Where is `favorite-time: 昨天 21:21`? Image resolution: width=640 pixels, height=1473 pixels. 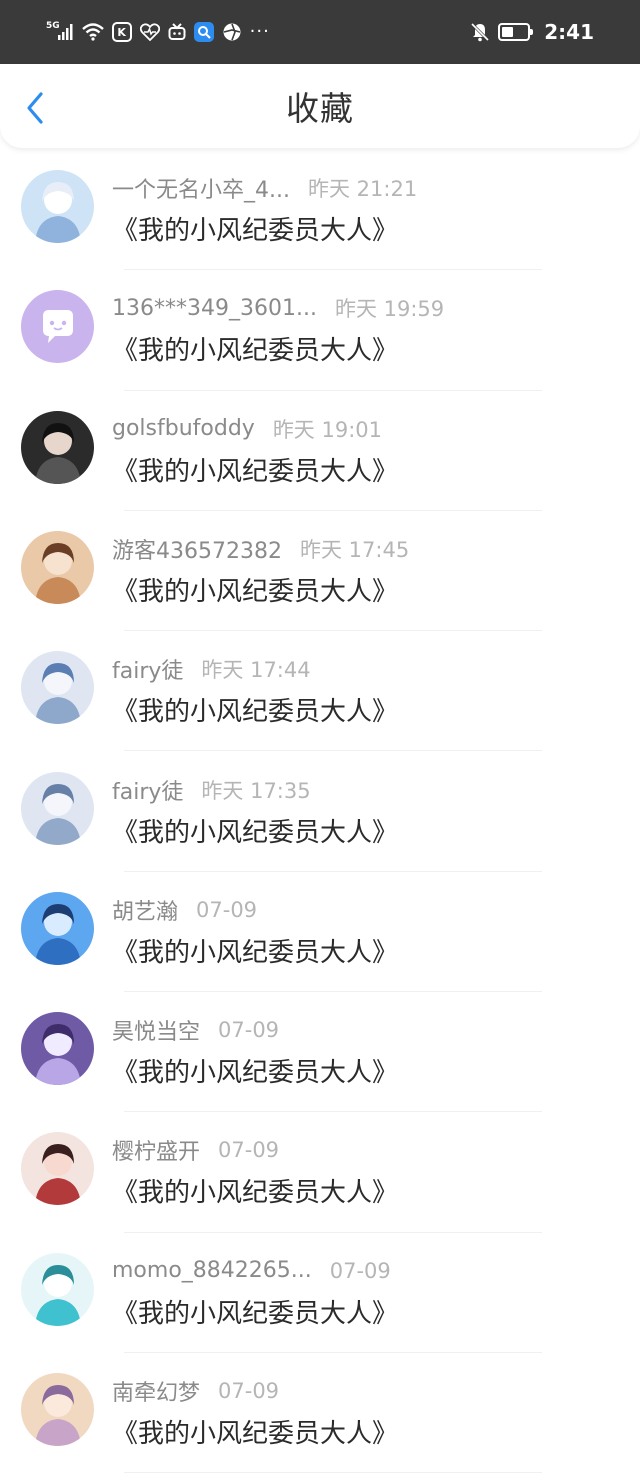 favorite-time: 昨天 21:21 is located at coordinates (362, 189).